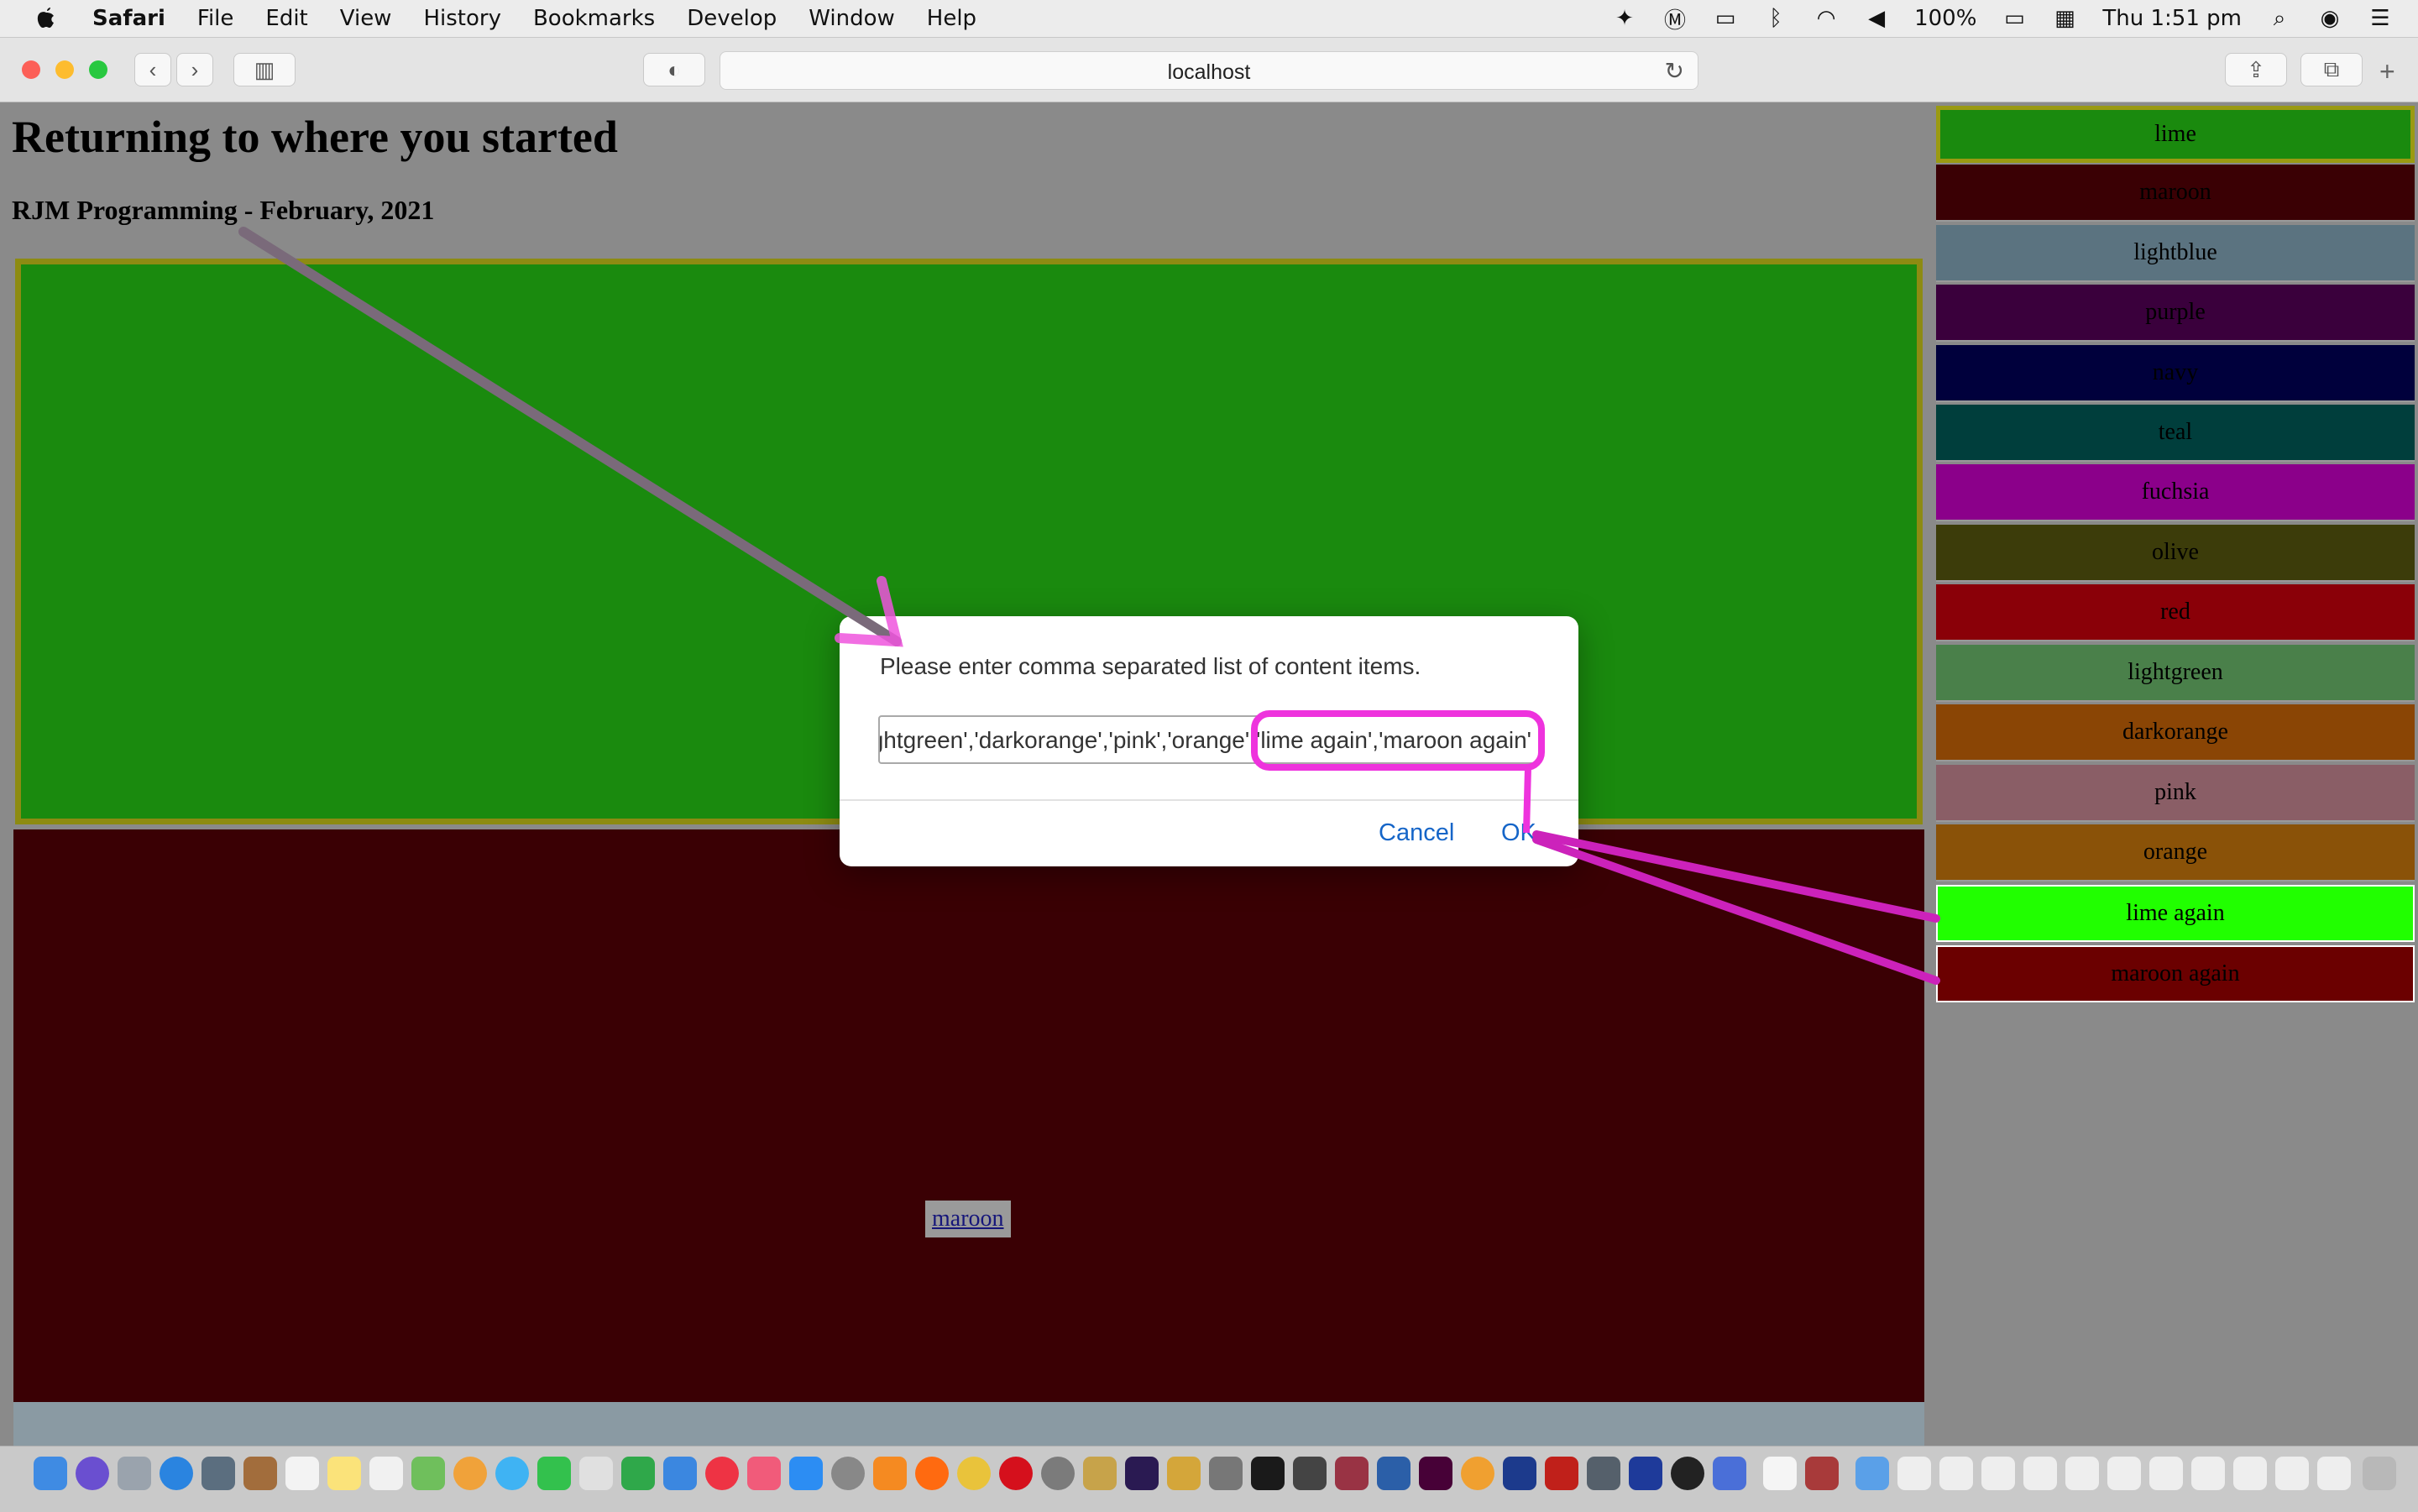 This screenshot has width=2418, height=1512. What do you see at coordinates (215, 18) in the screenshot?
I see `menu-file: File` at bounding box center [215, 18].